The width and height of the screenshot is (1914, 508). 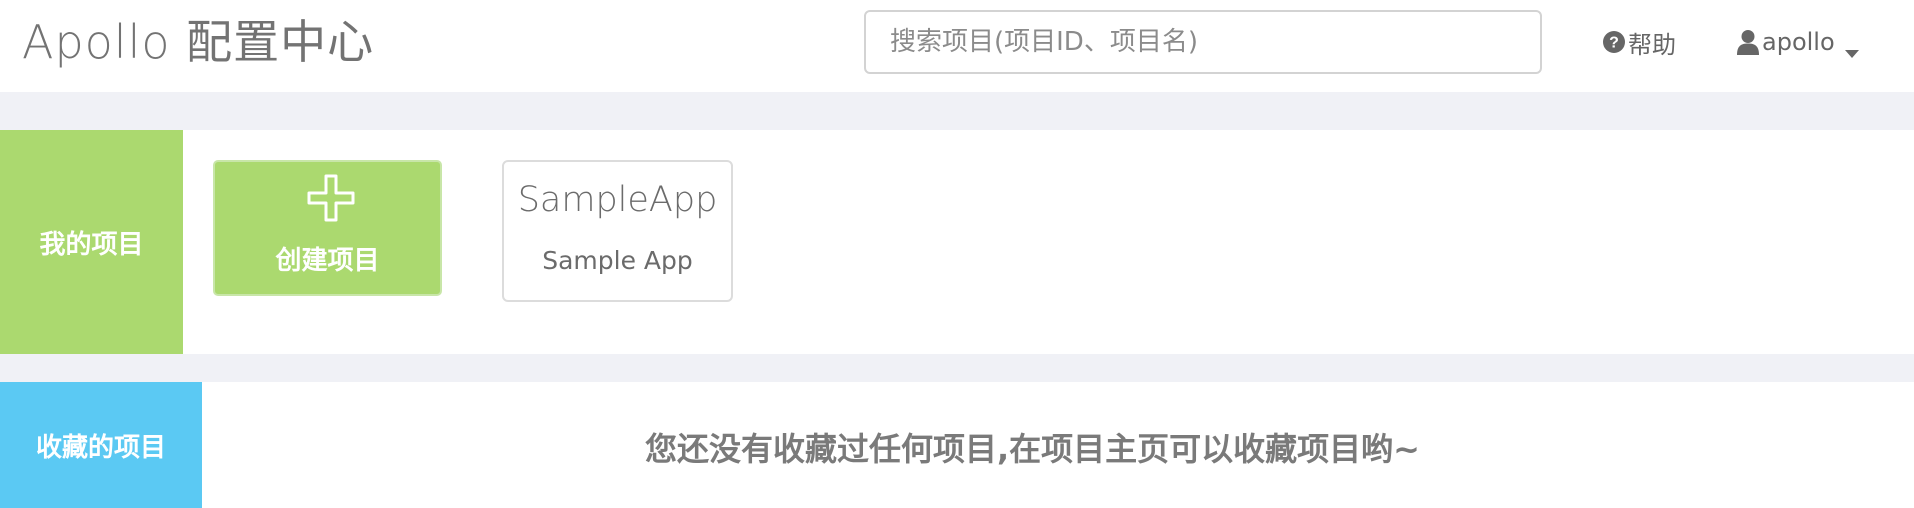 I want to click on plus-icon, so click(x=331, y=198).